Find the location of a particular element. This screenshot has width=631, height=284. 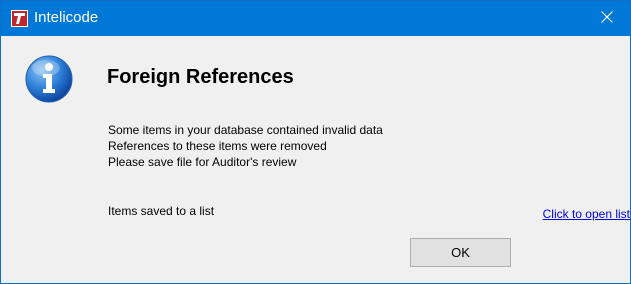

close-button is located at coordinates (607, 18).